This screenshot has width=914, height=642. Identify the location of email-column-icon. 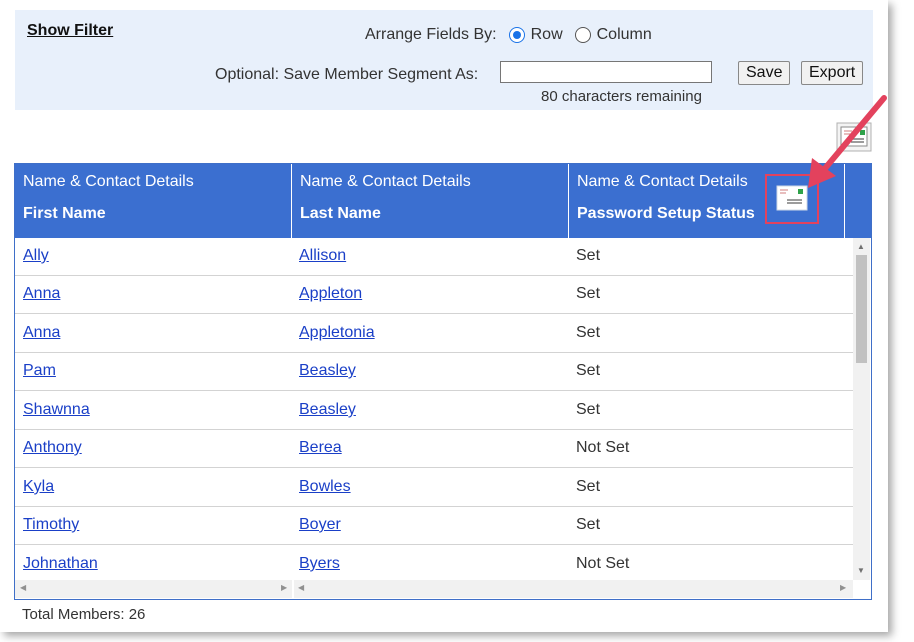
(792, 199).